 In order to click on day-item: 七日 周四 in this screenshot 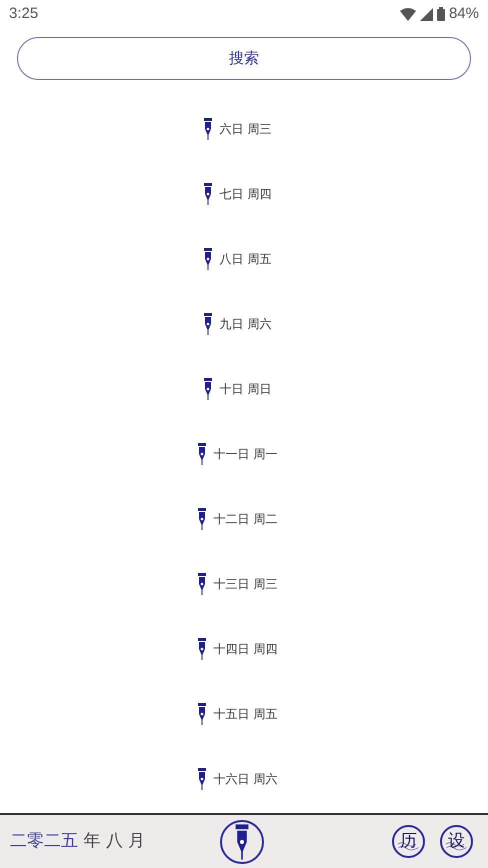, I will do `click(237, 193)`.